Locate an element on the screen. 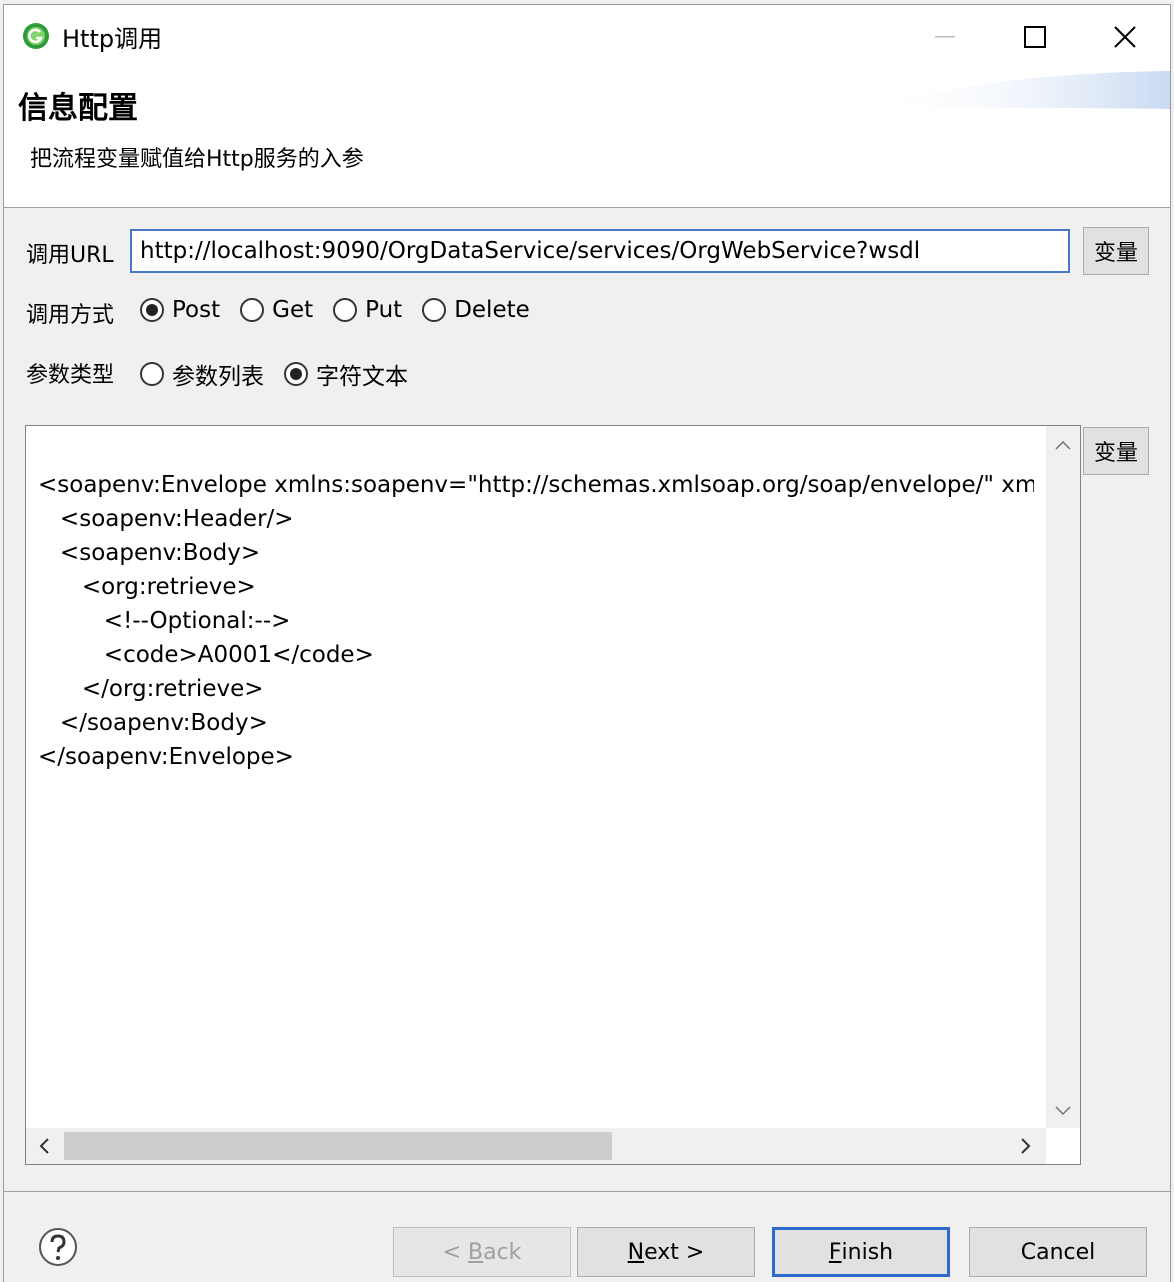  footer-separator is located at coordinates (587, 1191).